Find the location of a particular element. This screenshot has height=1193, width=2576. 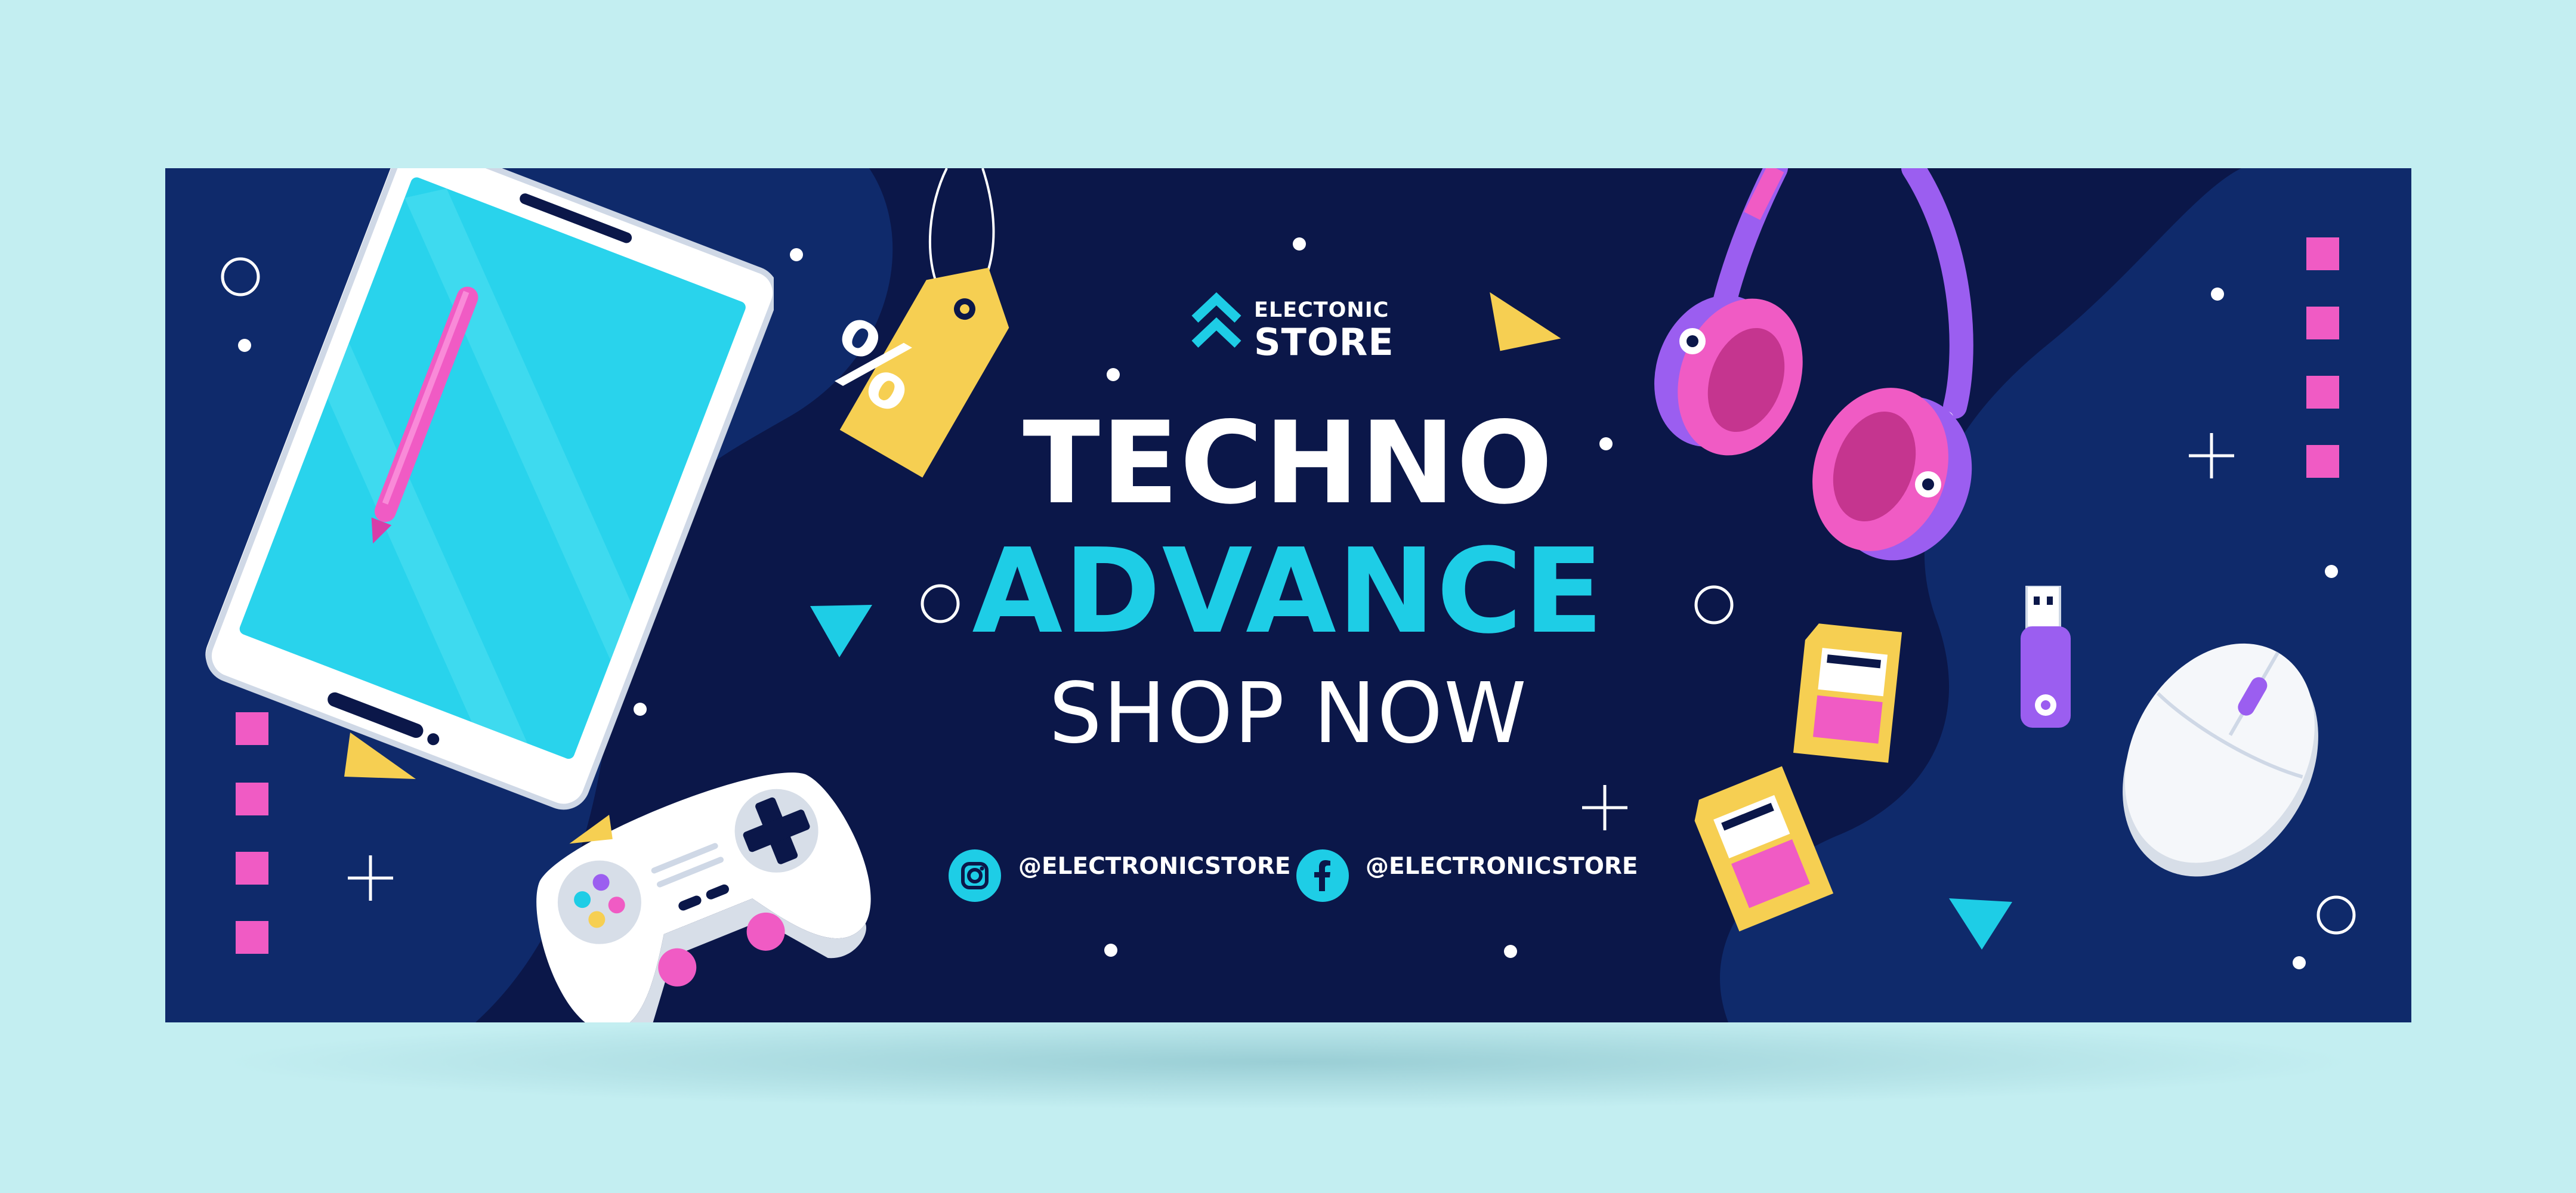

double-chevron-up-icon is located at coordinates (1216, 320).